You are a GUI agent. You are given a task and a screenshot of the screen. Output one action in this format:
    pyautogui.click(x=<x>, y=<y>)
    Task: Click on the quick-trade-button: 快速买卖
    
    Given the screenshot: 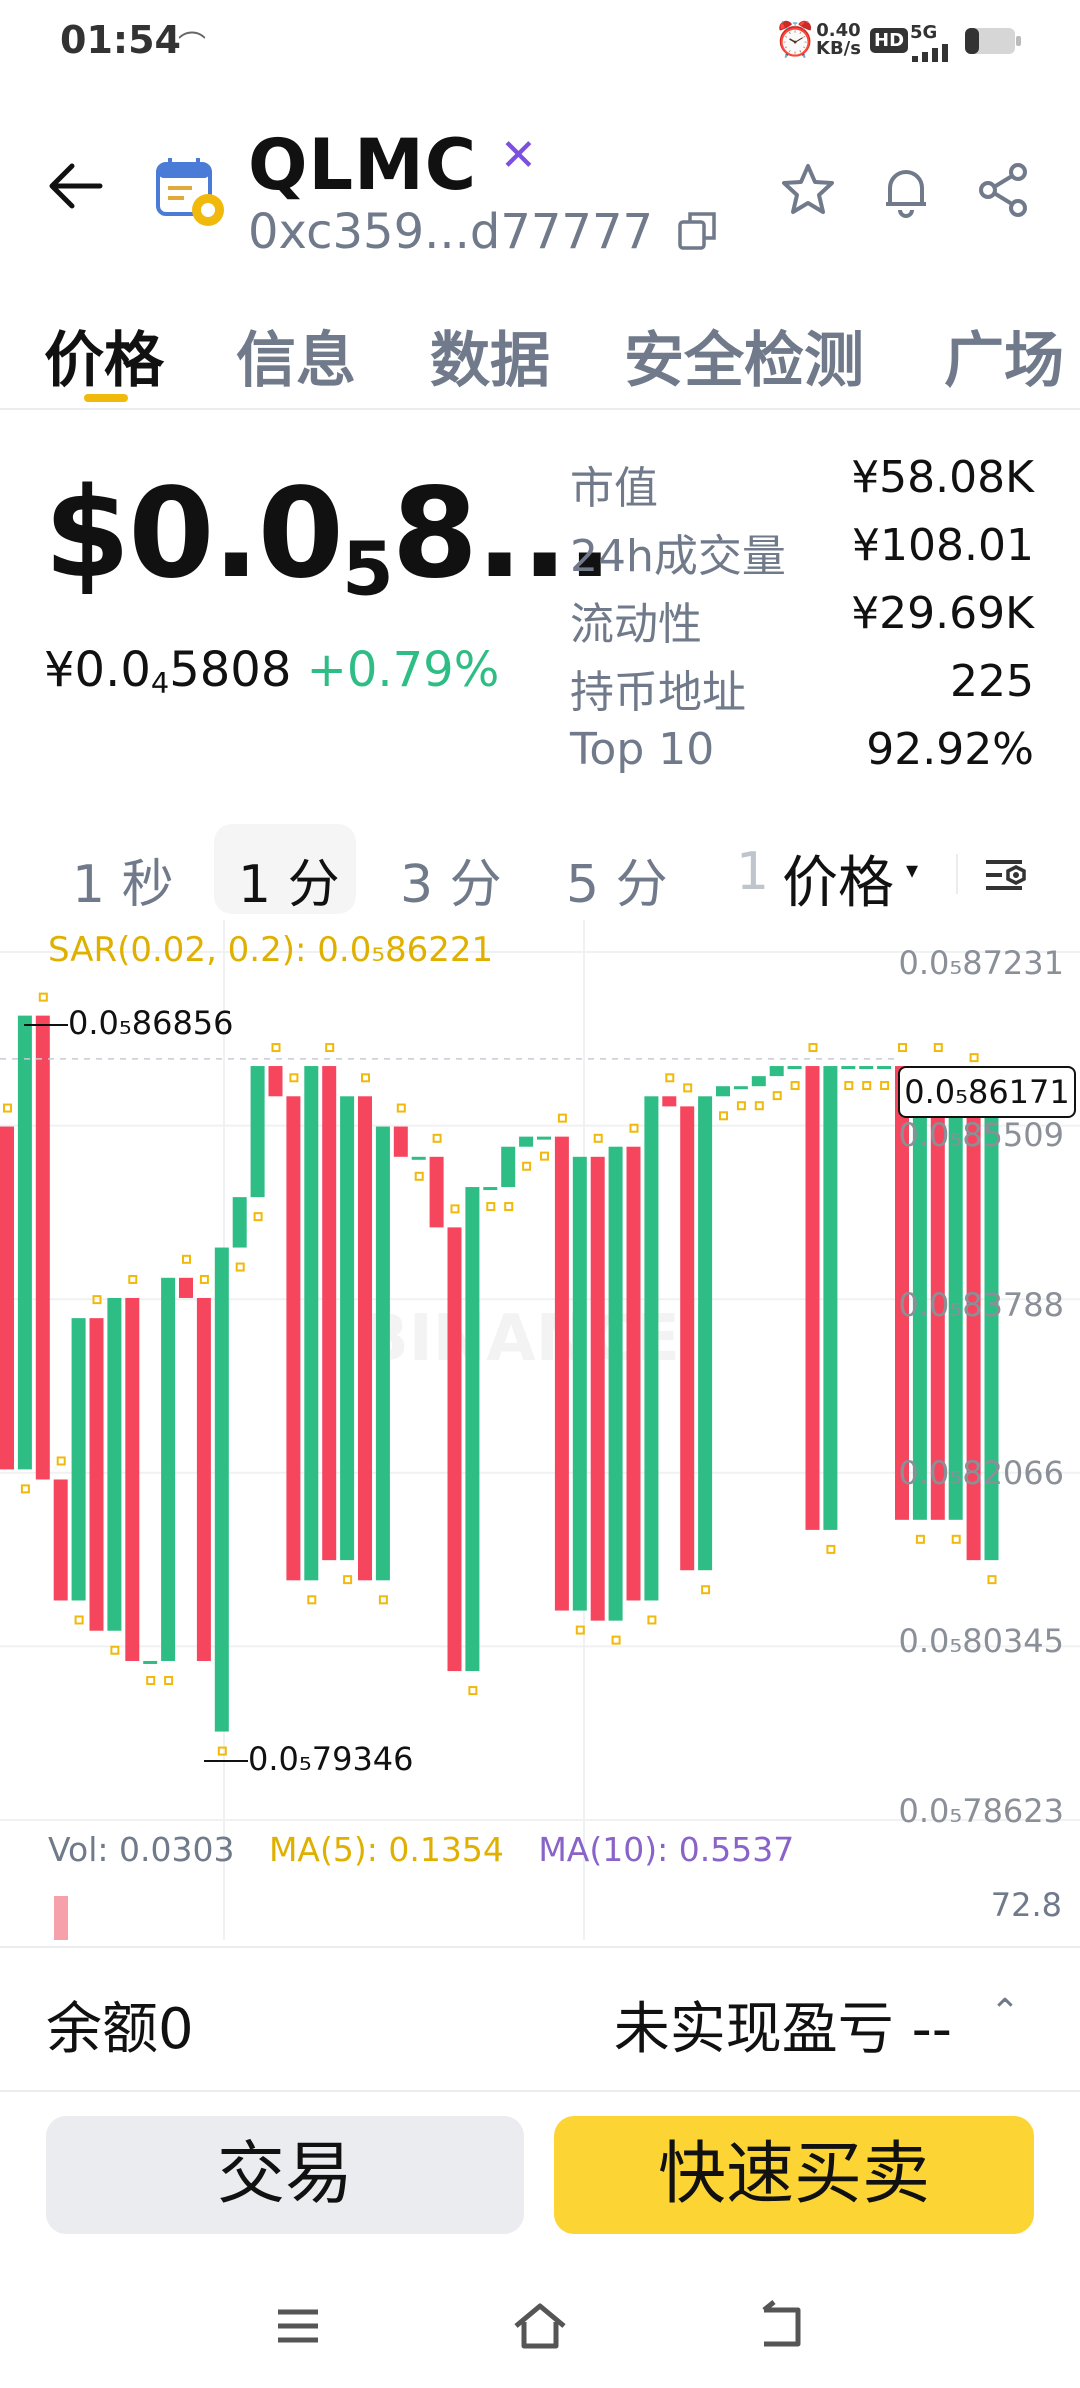 What is the action you would take?
    pyautogui.click(x=794, y=2175)
    